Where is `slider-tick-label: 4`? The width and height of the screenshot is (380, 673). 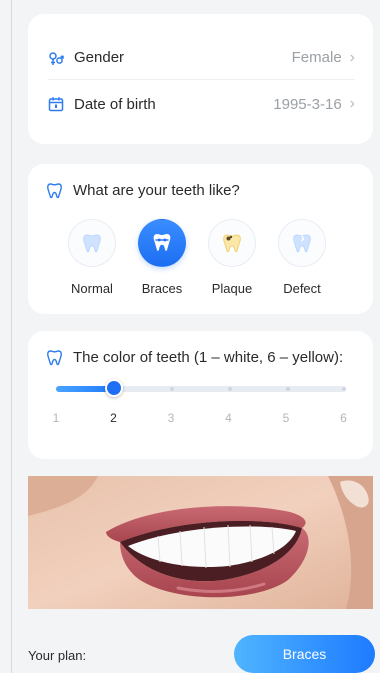
slider-tick-label: 4 is located at coordinates (228, 418).